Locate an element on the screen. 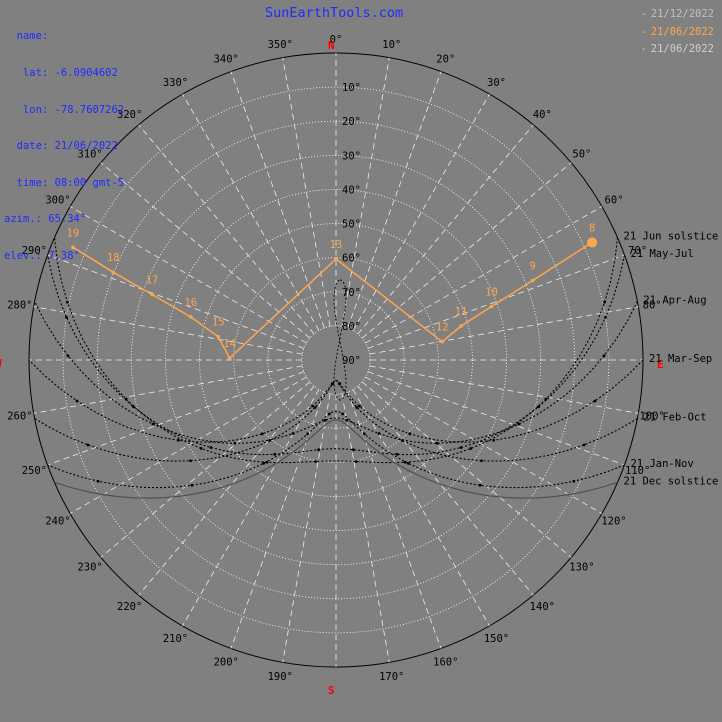 The image size is (722, 722). azimuth-tick-label: 280° is located at coordinates (19, 305).